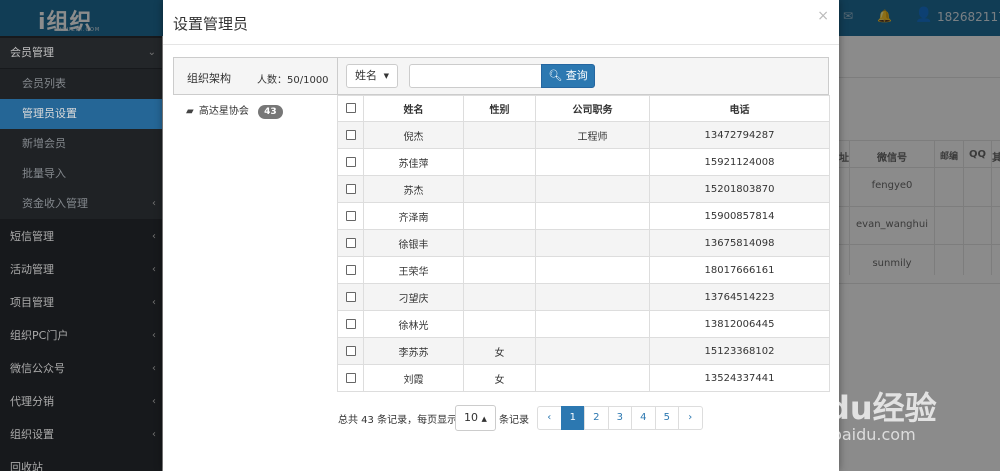 The width and height of the screenshot is (1000, 471). Describe the element at coordinates (413, 270) in the screenshot. I see `cell-name: 王荣华` at that location.